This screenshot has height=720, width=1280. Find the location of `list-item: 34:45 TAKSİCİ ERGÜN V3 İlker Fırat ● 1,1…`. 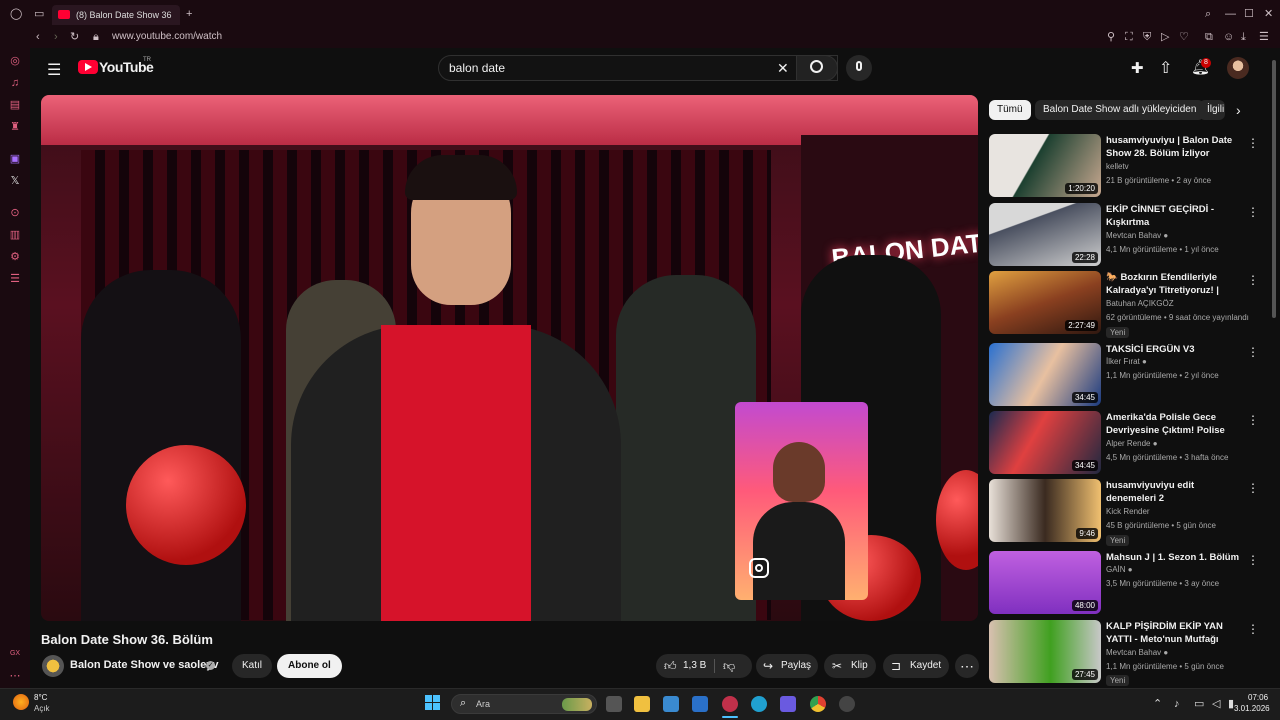

list-item: 34:45 TAKSİCİ ERGÜN V3 İlker Fırat ● 1,1… is located at coordinates (1126, 375).